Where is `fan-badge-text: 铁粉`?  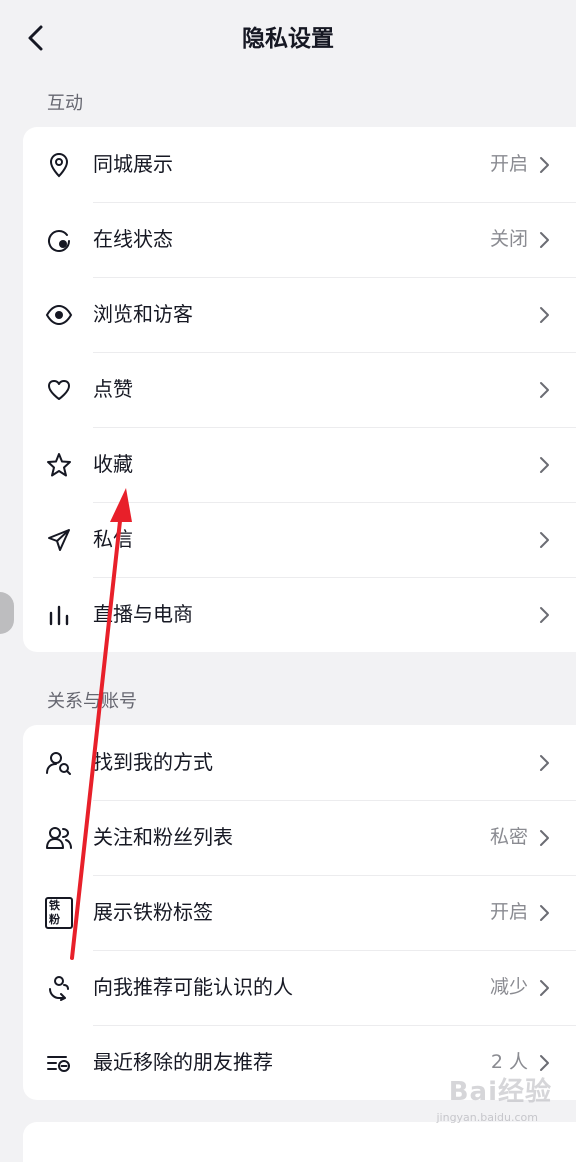 fan-badge-text: 铁粉 is located at coordinates (59, 913).